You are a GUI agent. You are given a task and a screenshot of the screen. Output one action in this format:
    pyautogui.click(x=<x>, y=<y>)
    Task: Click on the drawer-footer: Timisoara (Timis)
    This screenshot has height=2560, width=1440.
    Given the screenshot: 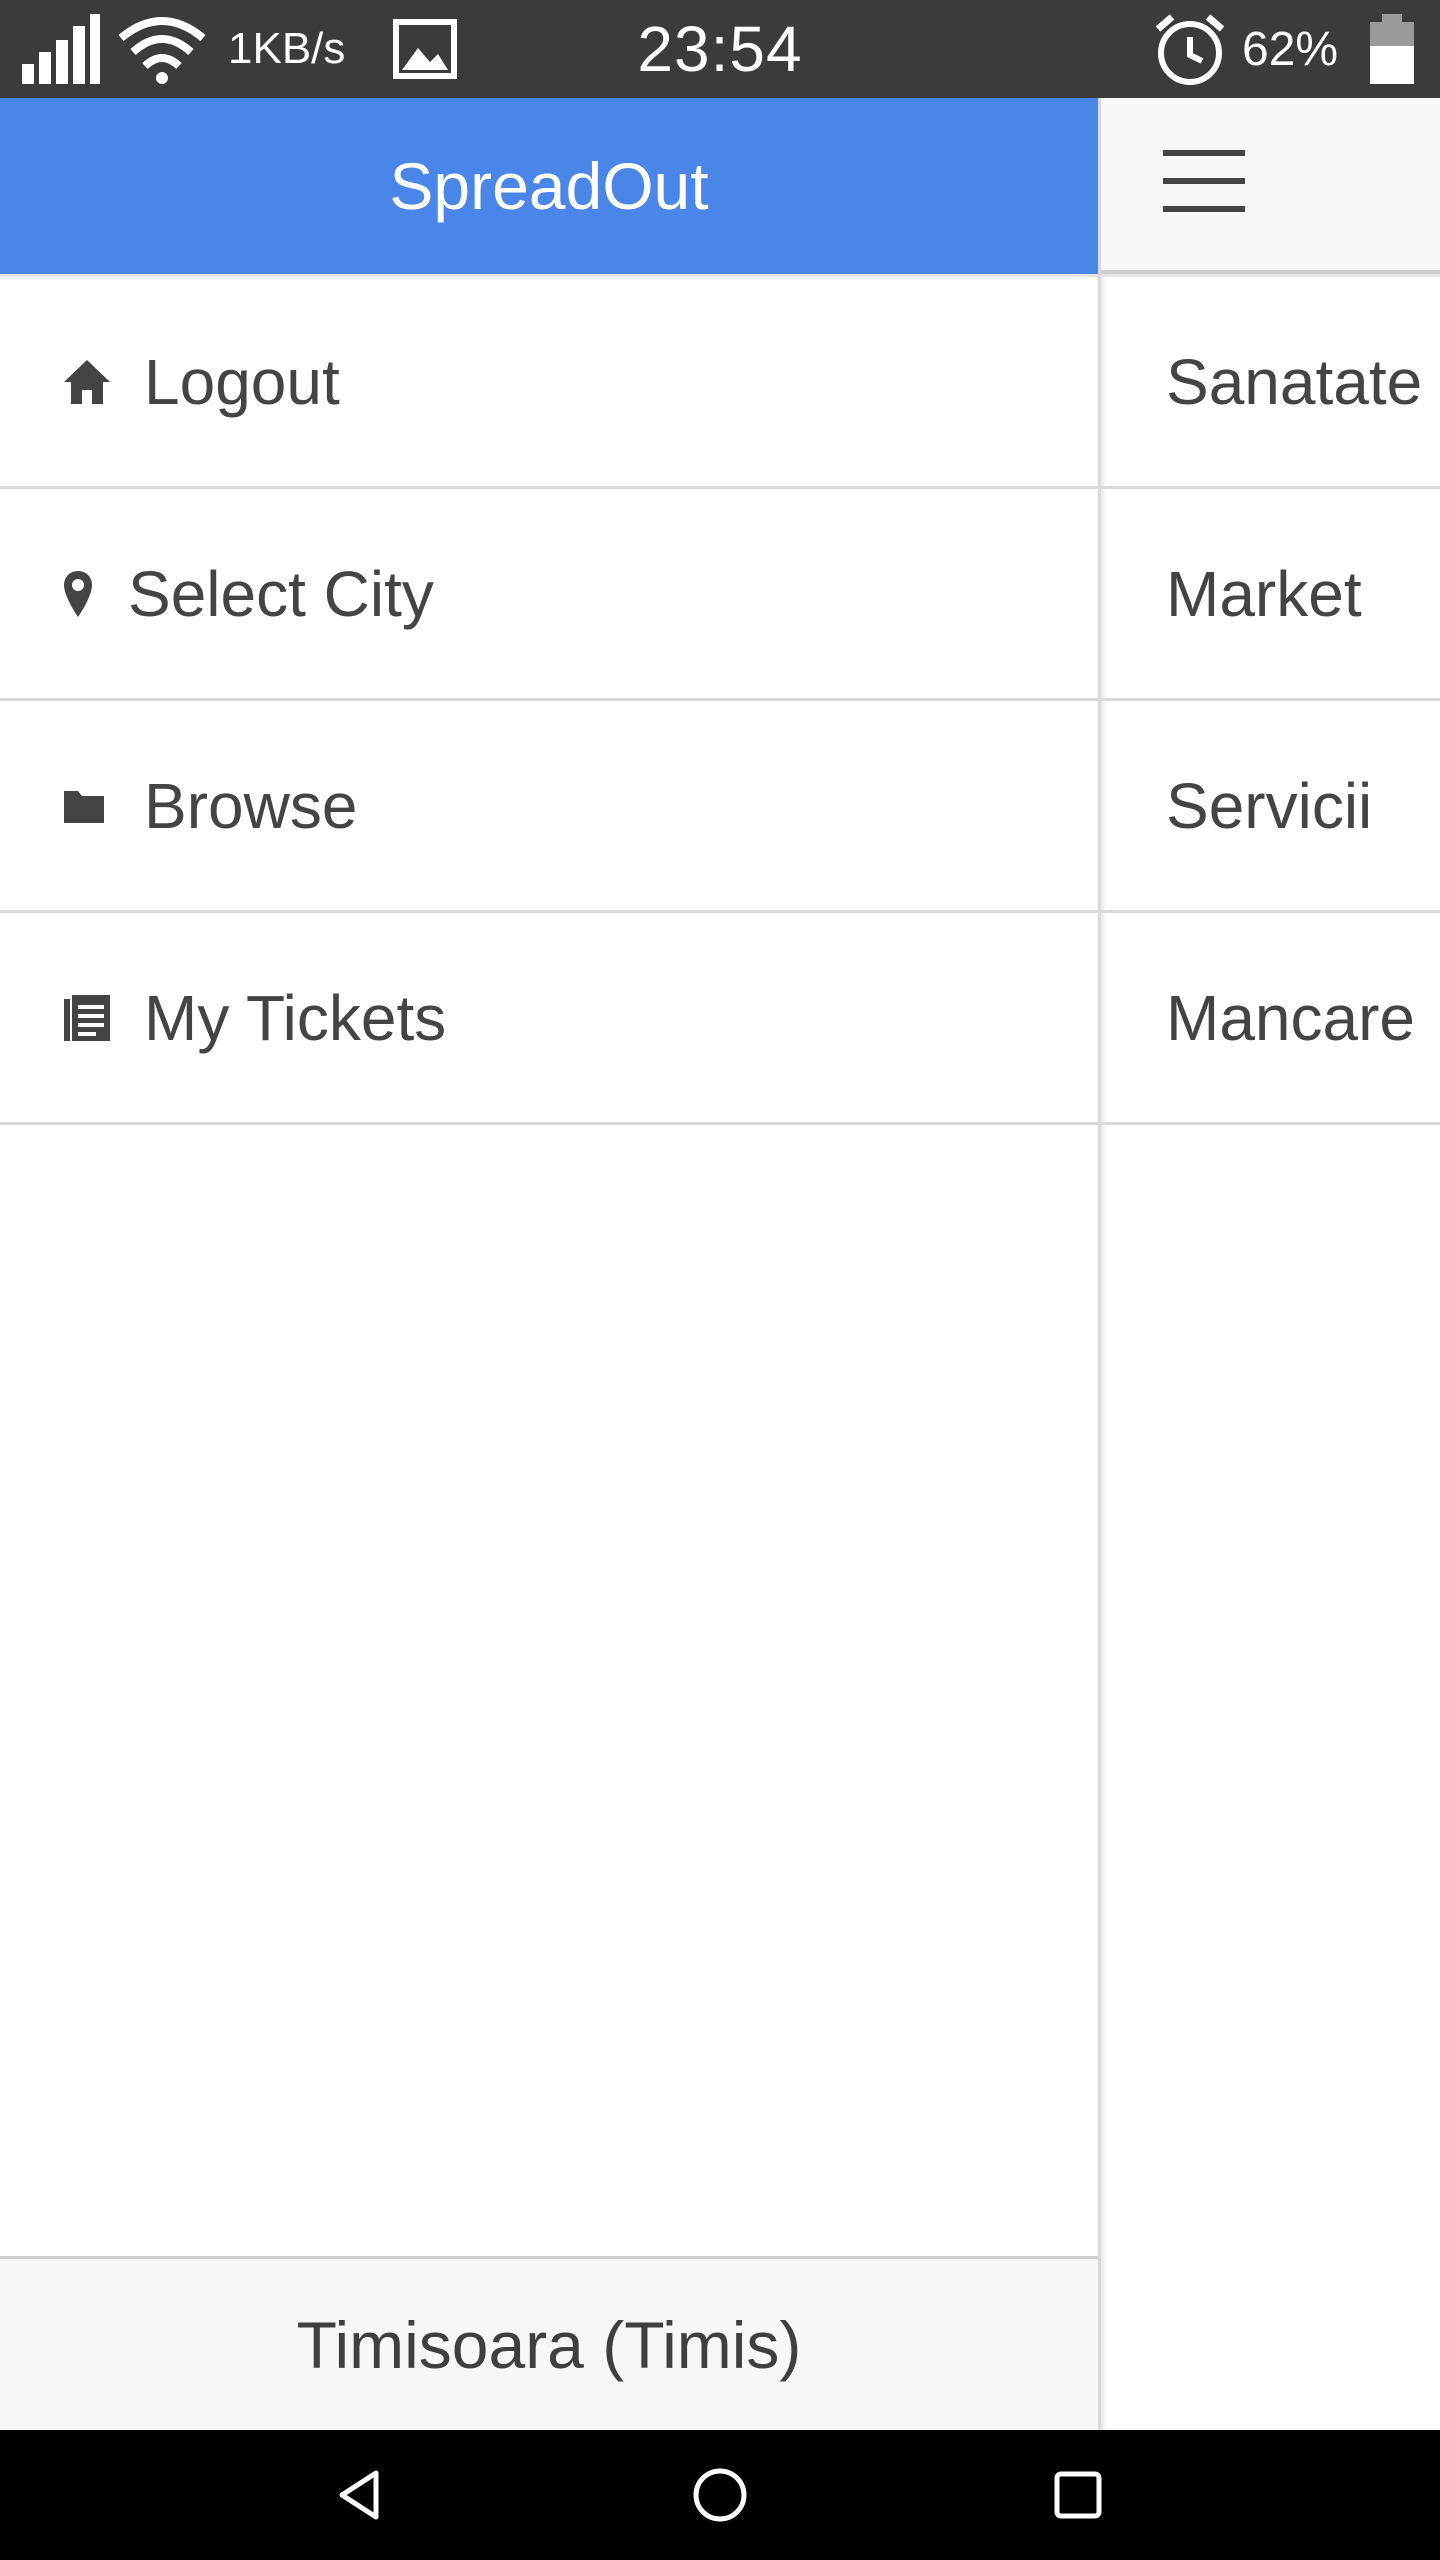 What is the action you would take?
    pyautogui.click(x=549, y=2343)
    